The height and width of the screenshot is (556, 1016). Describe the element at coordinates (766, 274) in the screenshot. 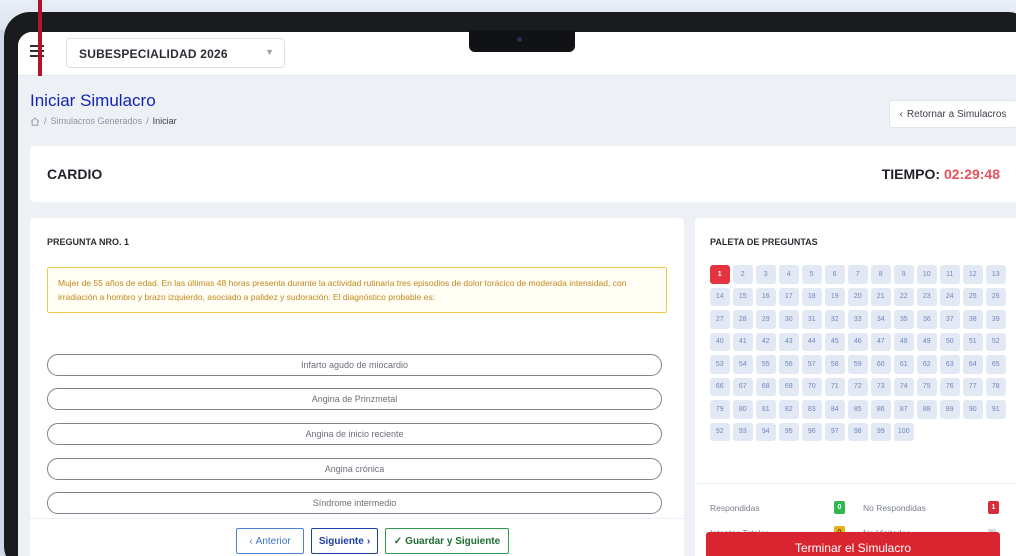

I see `palette-cell: 3` at that location.